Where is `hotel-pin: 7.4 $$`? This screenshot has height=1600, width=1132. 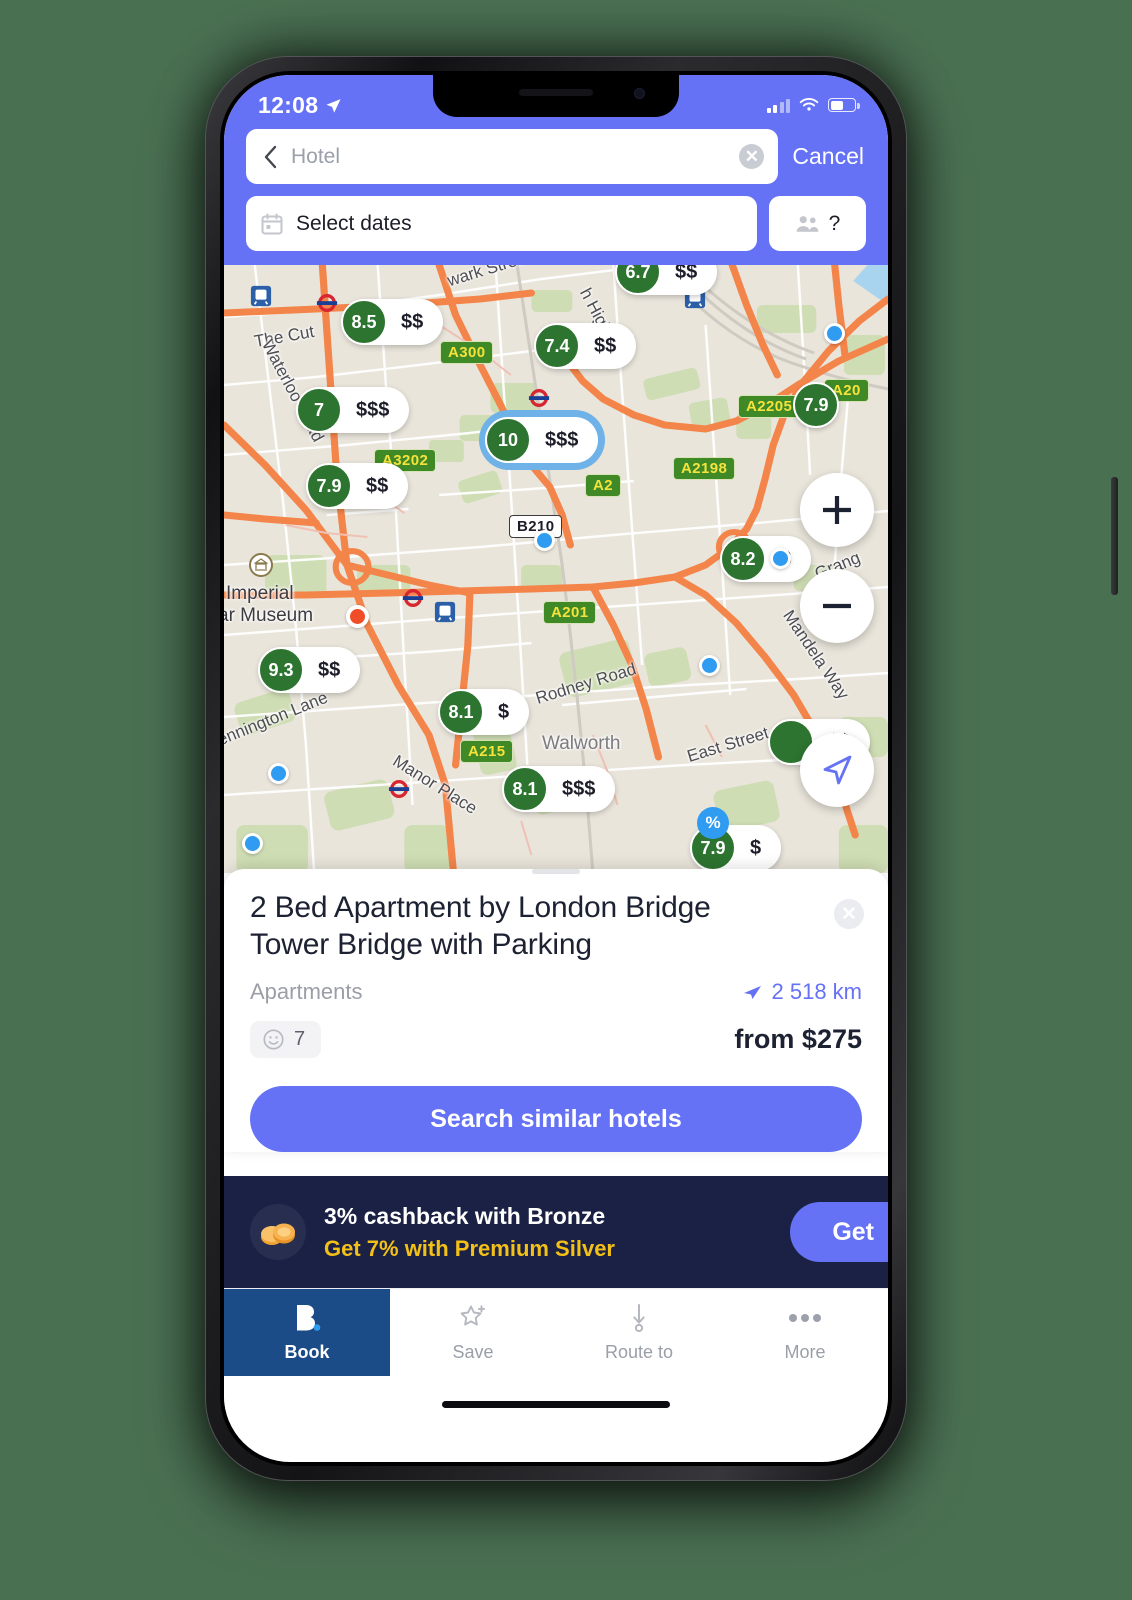
hotel-pin: 7.4 $$ is located at coordinates (585, 346).